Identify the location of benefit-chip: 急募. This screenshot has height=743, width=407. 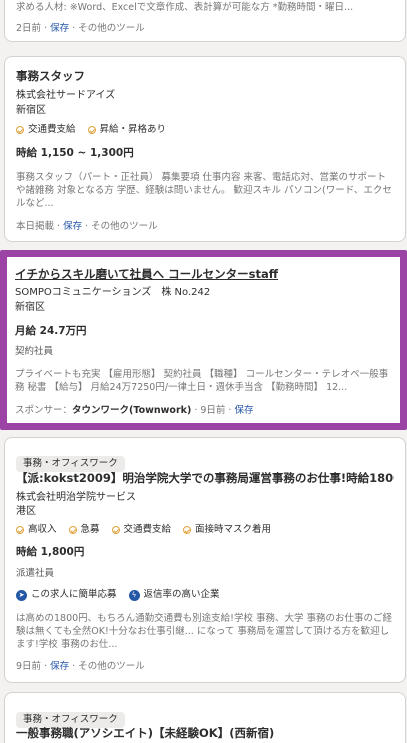
(84, 530).